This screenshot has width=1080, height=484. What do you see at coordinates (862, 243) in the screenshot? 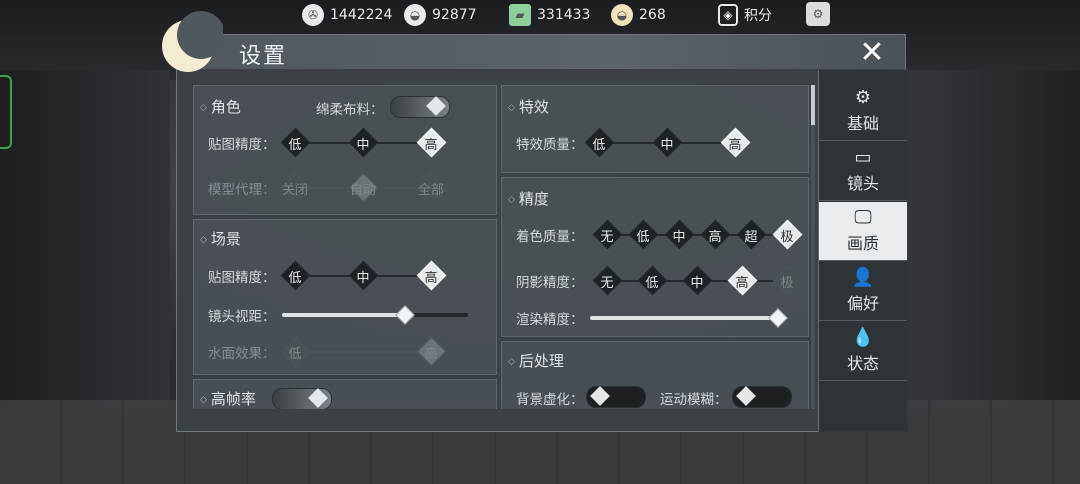
I see `tab-label: 画质` at bounding box center [862, 243].